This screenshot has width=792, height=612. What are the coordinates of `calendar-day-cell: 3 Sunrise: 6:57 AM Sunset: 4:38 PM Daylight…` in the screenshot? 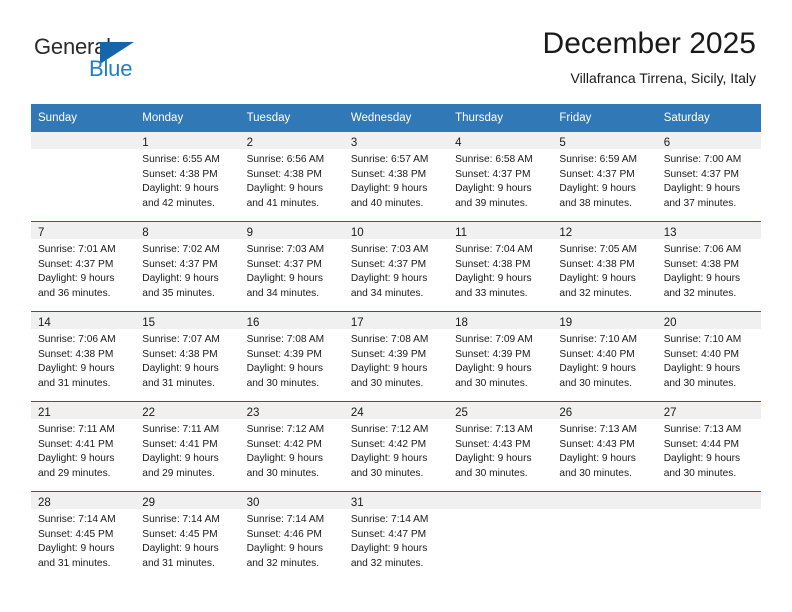 It's located at (396, 177).